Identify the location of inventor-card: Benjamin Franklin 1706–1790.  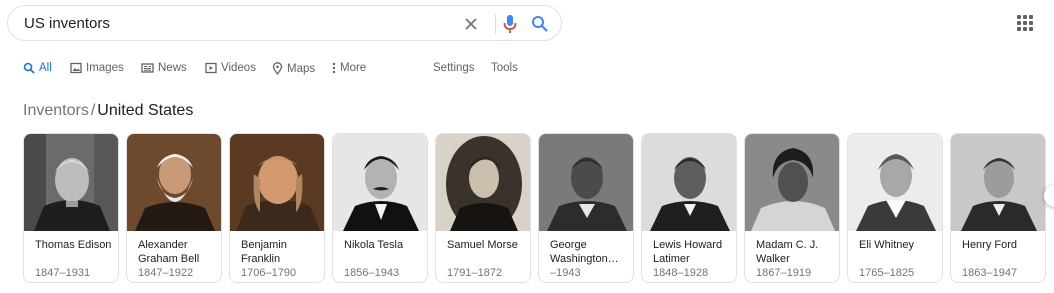
(277, 208).